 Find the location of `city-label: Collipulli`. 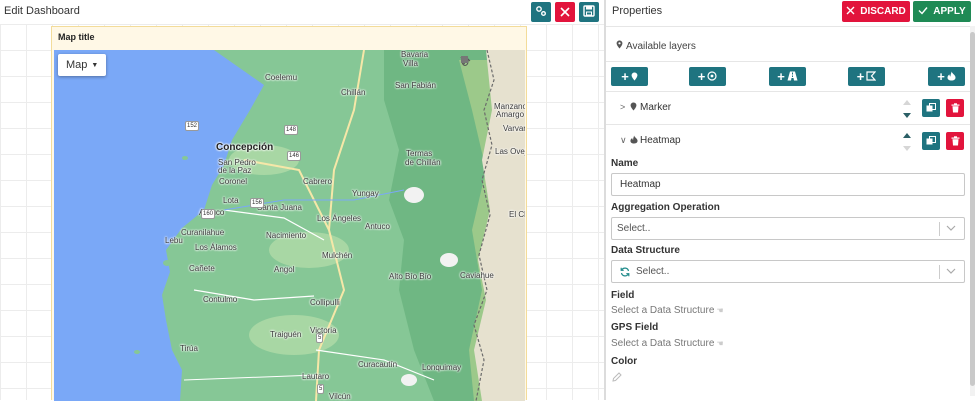

city-label: Collipulli is located at coordinates (325, 302).